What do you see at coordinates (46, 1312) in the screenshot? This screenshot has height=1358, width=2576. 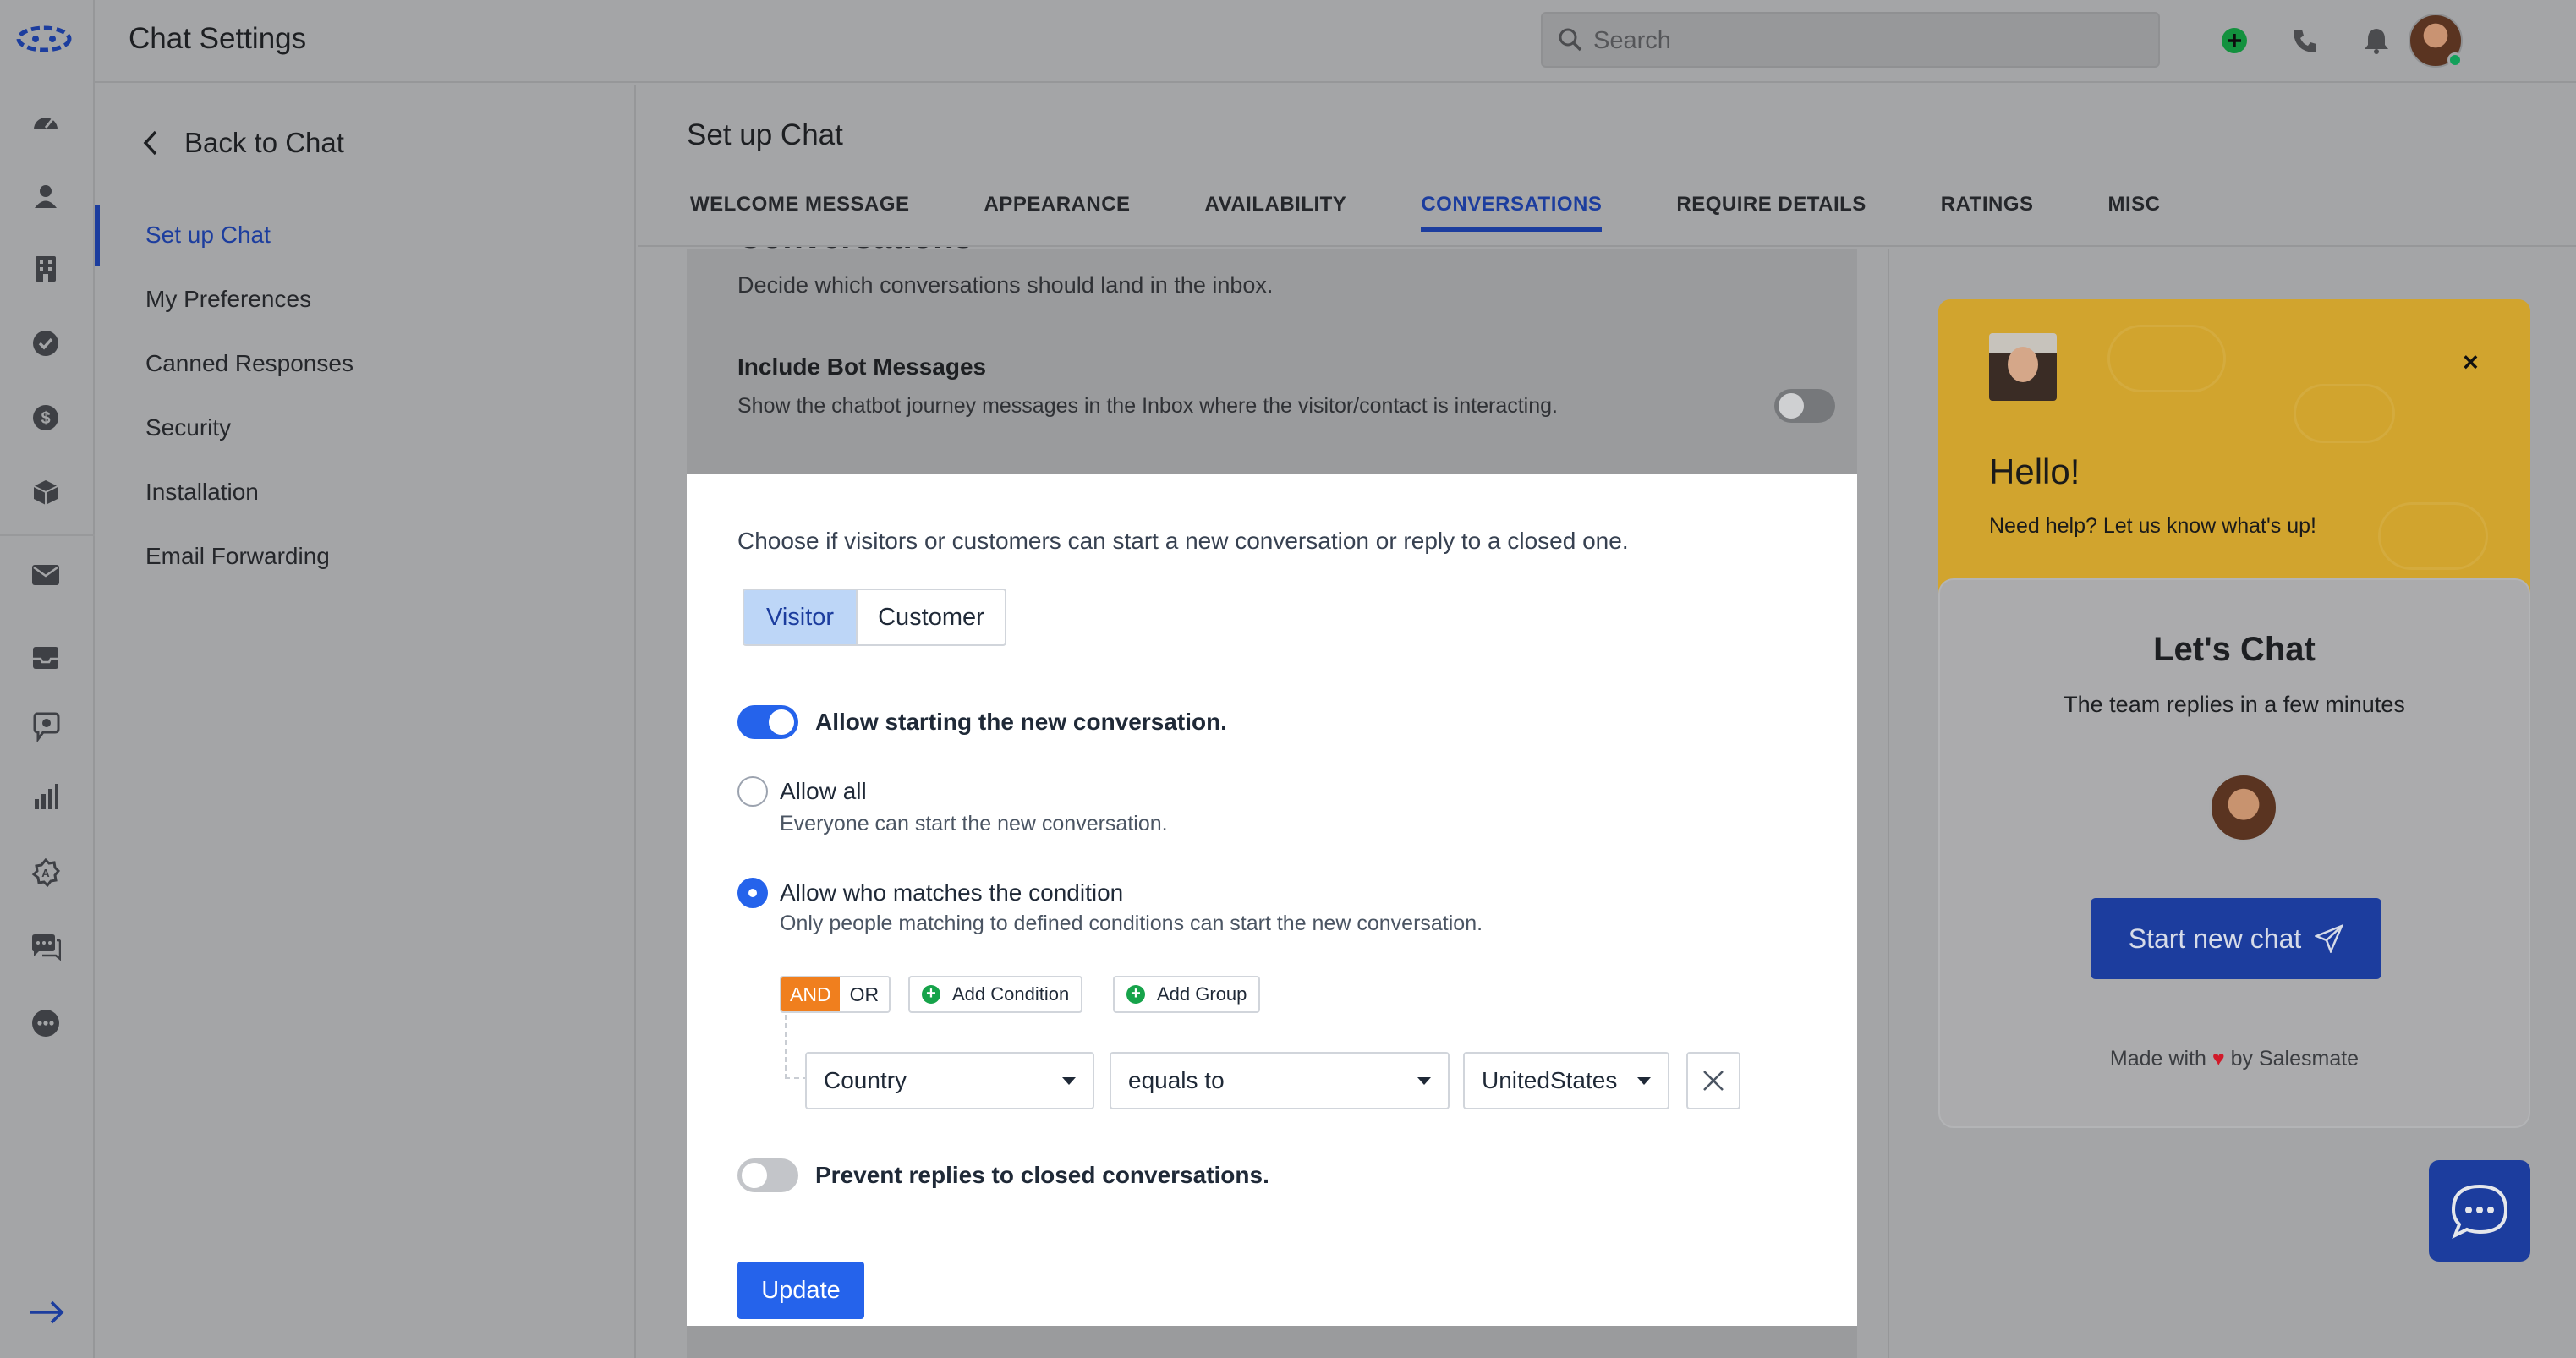 I see `expand-icon` at bounding box center [46, 1312].